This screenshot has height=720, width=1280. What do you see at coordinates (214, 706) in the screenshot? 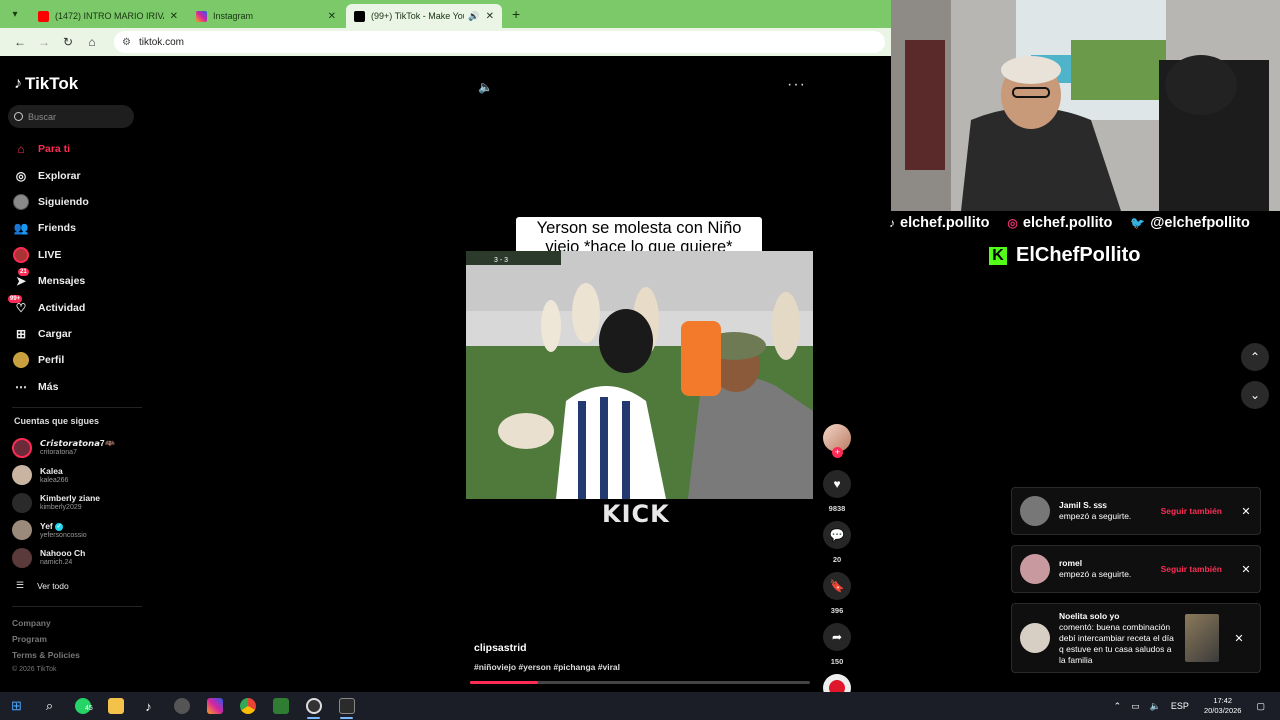
I see `instagram-app-icon` at bounding box center [214, 706].